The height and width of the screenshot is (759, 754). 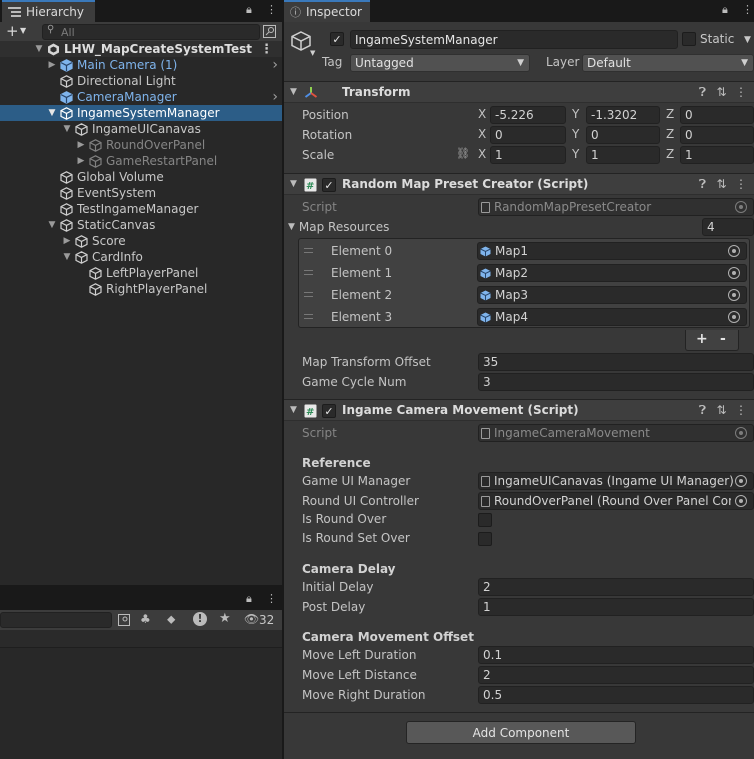 What do you see at coordinates (723, 339) in the screenshot?
I see `remove-element-button: -` at bounding box center [723, 339].